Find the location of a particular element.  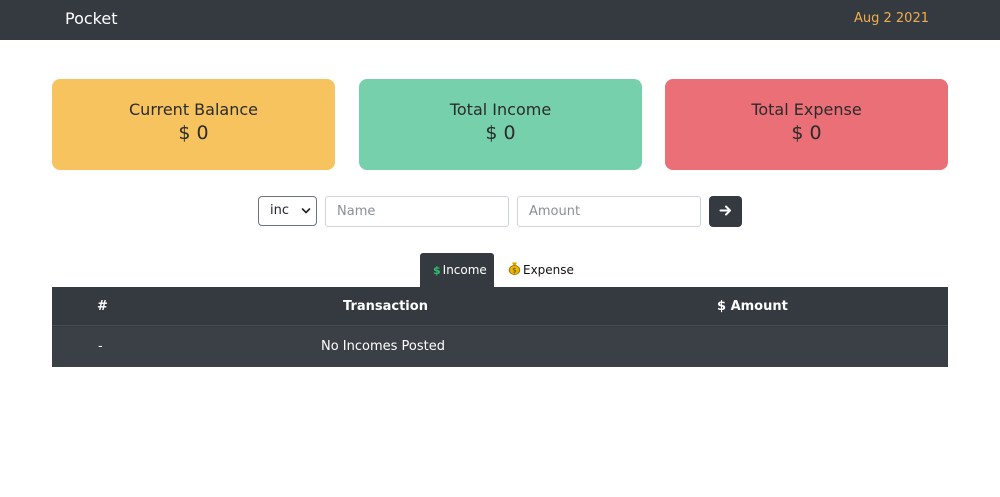

total-expense-card: Total Expense $ 0 is located at coordinates (806, 124).